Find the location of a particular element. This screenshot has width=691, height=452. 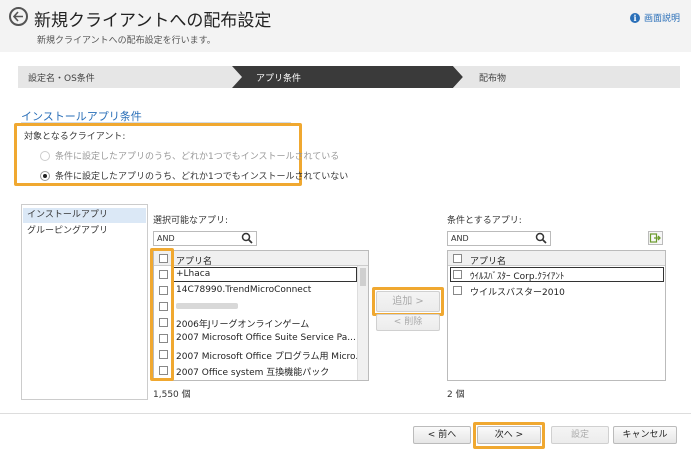

radio-button is located at coordinates (45, 155).